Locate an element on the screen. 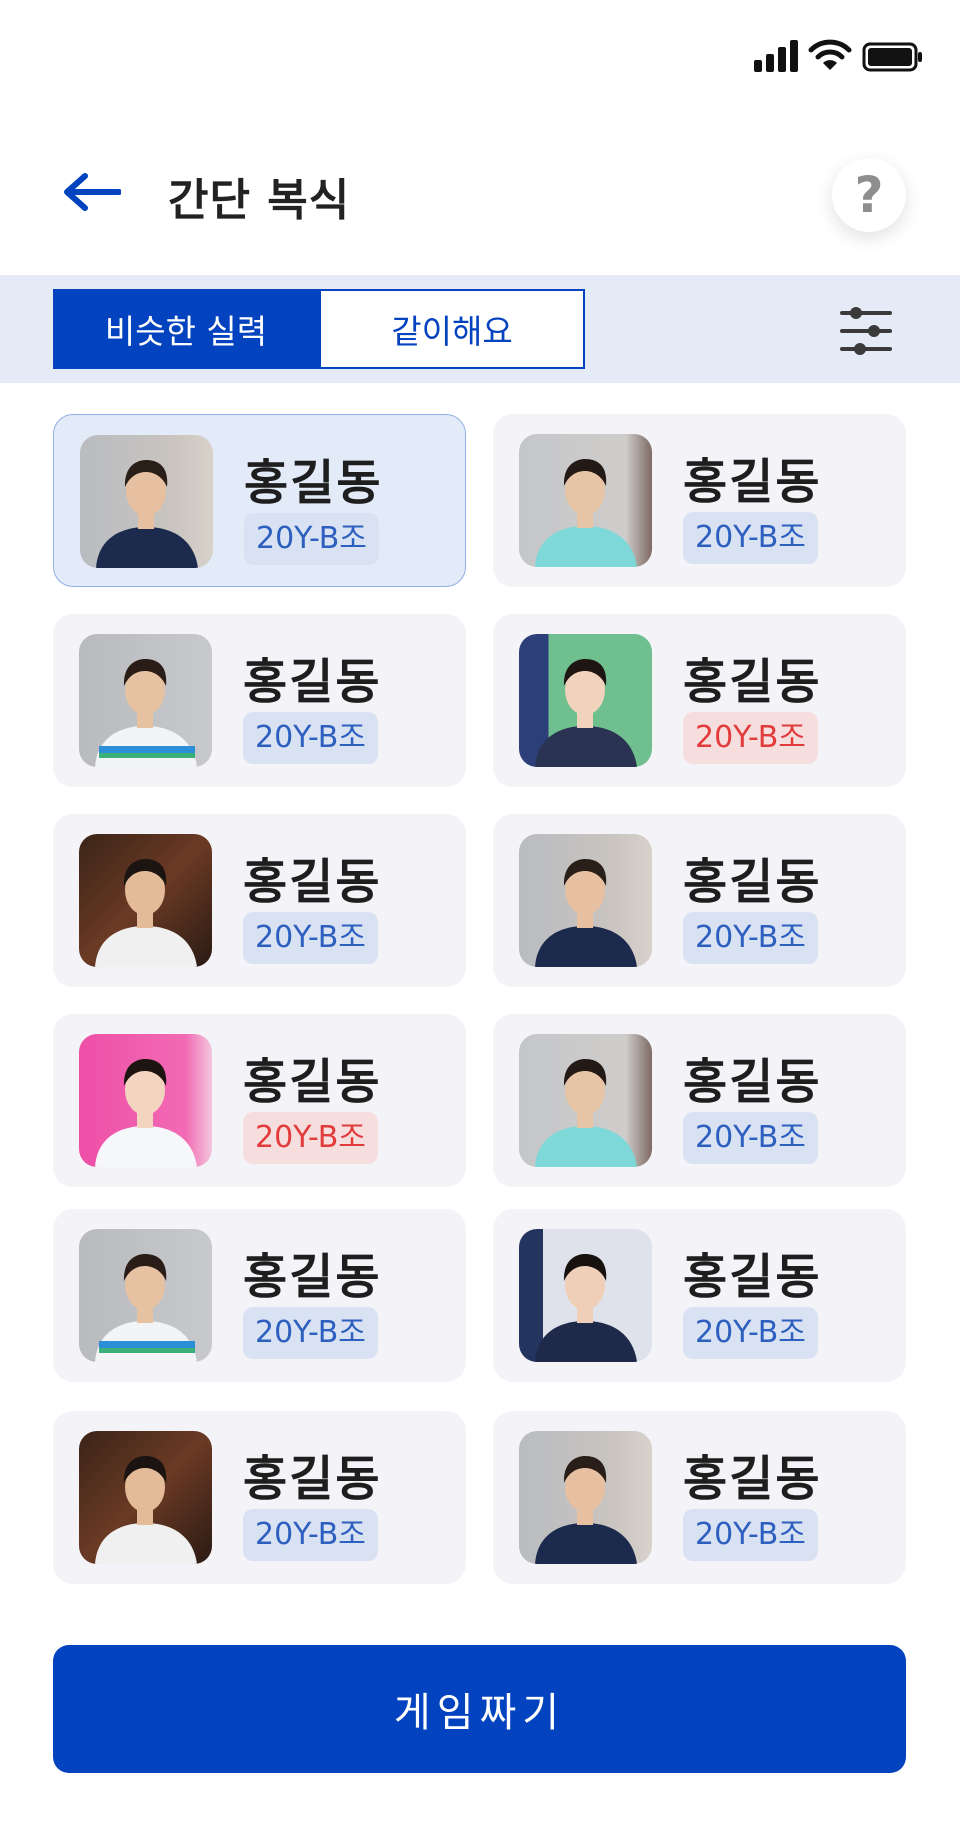 This screenshot has width=960, height=1826. tab-similar-skill: 비슷한 실력 is located at coordinates (186, 329).